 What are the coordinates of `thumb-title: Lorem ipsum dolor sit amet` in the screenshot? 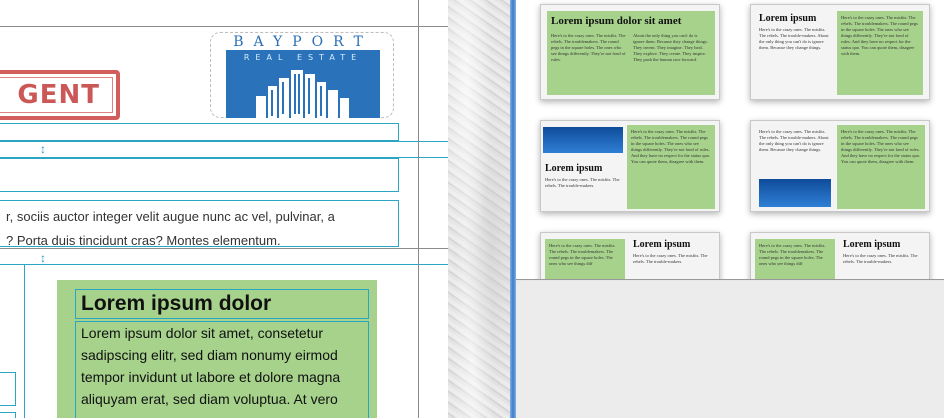 It's located at (616, 21).